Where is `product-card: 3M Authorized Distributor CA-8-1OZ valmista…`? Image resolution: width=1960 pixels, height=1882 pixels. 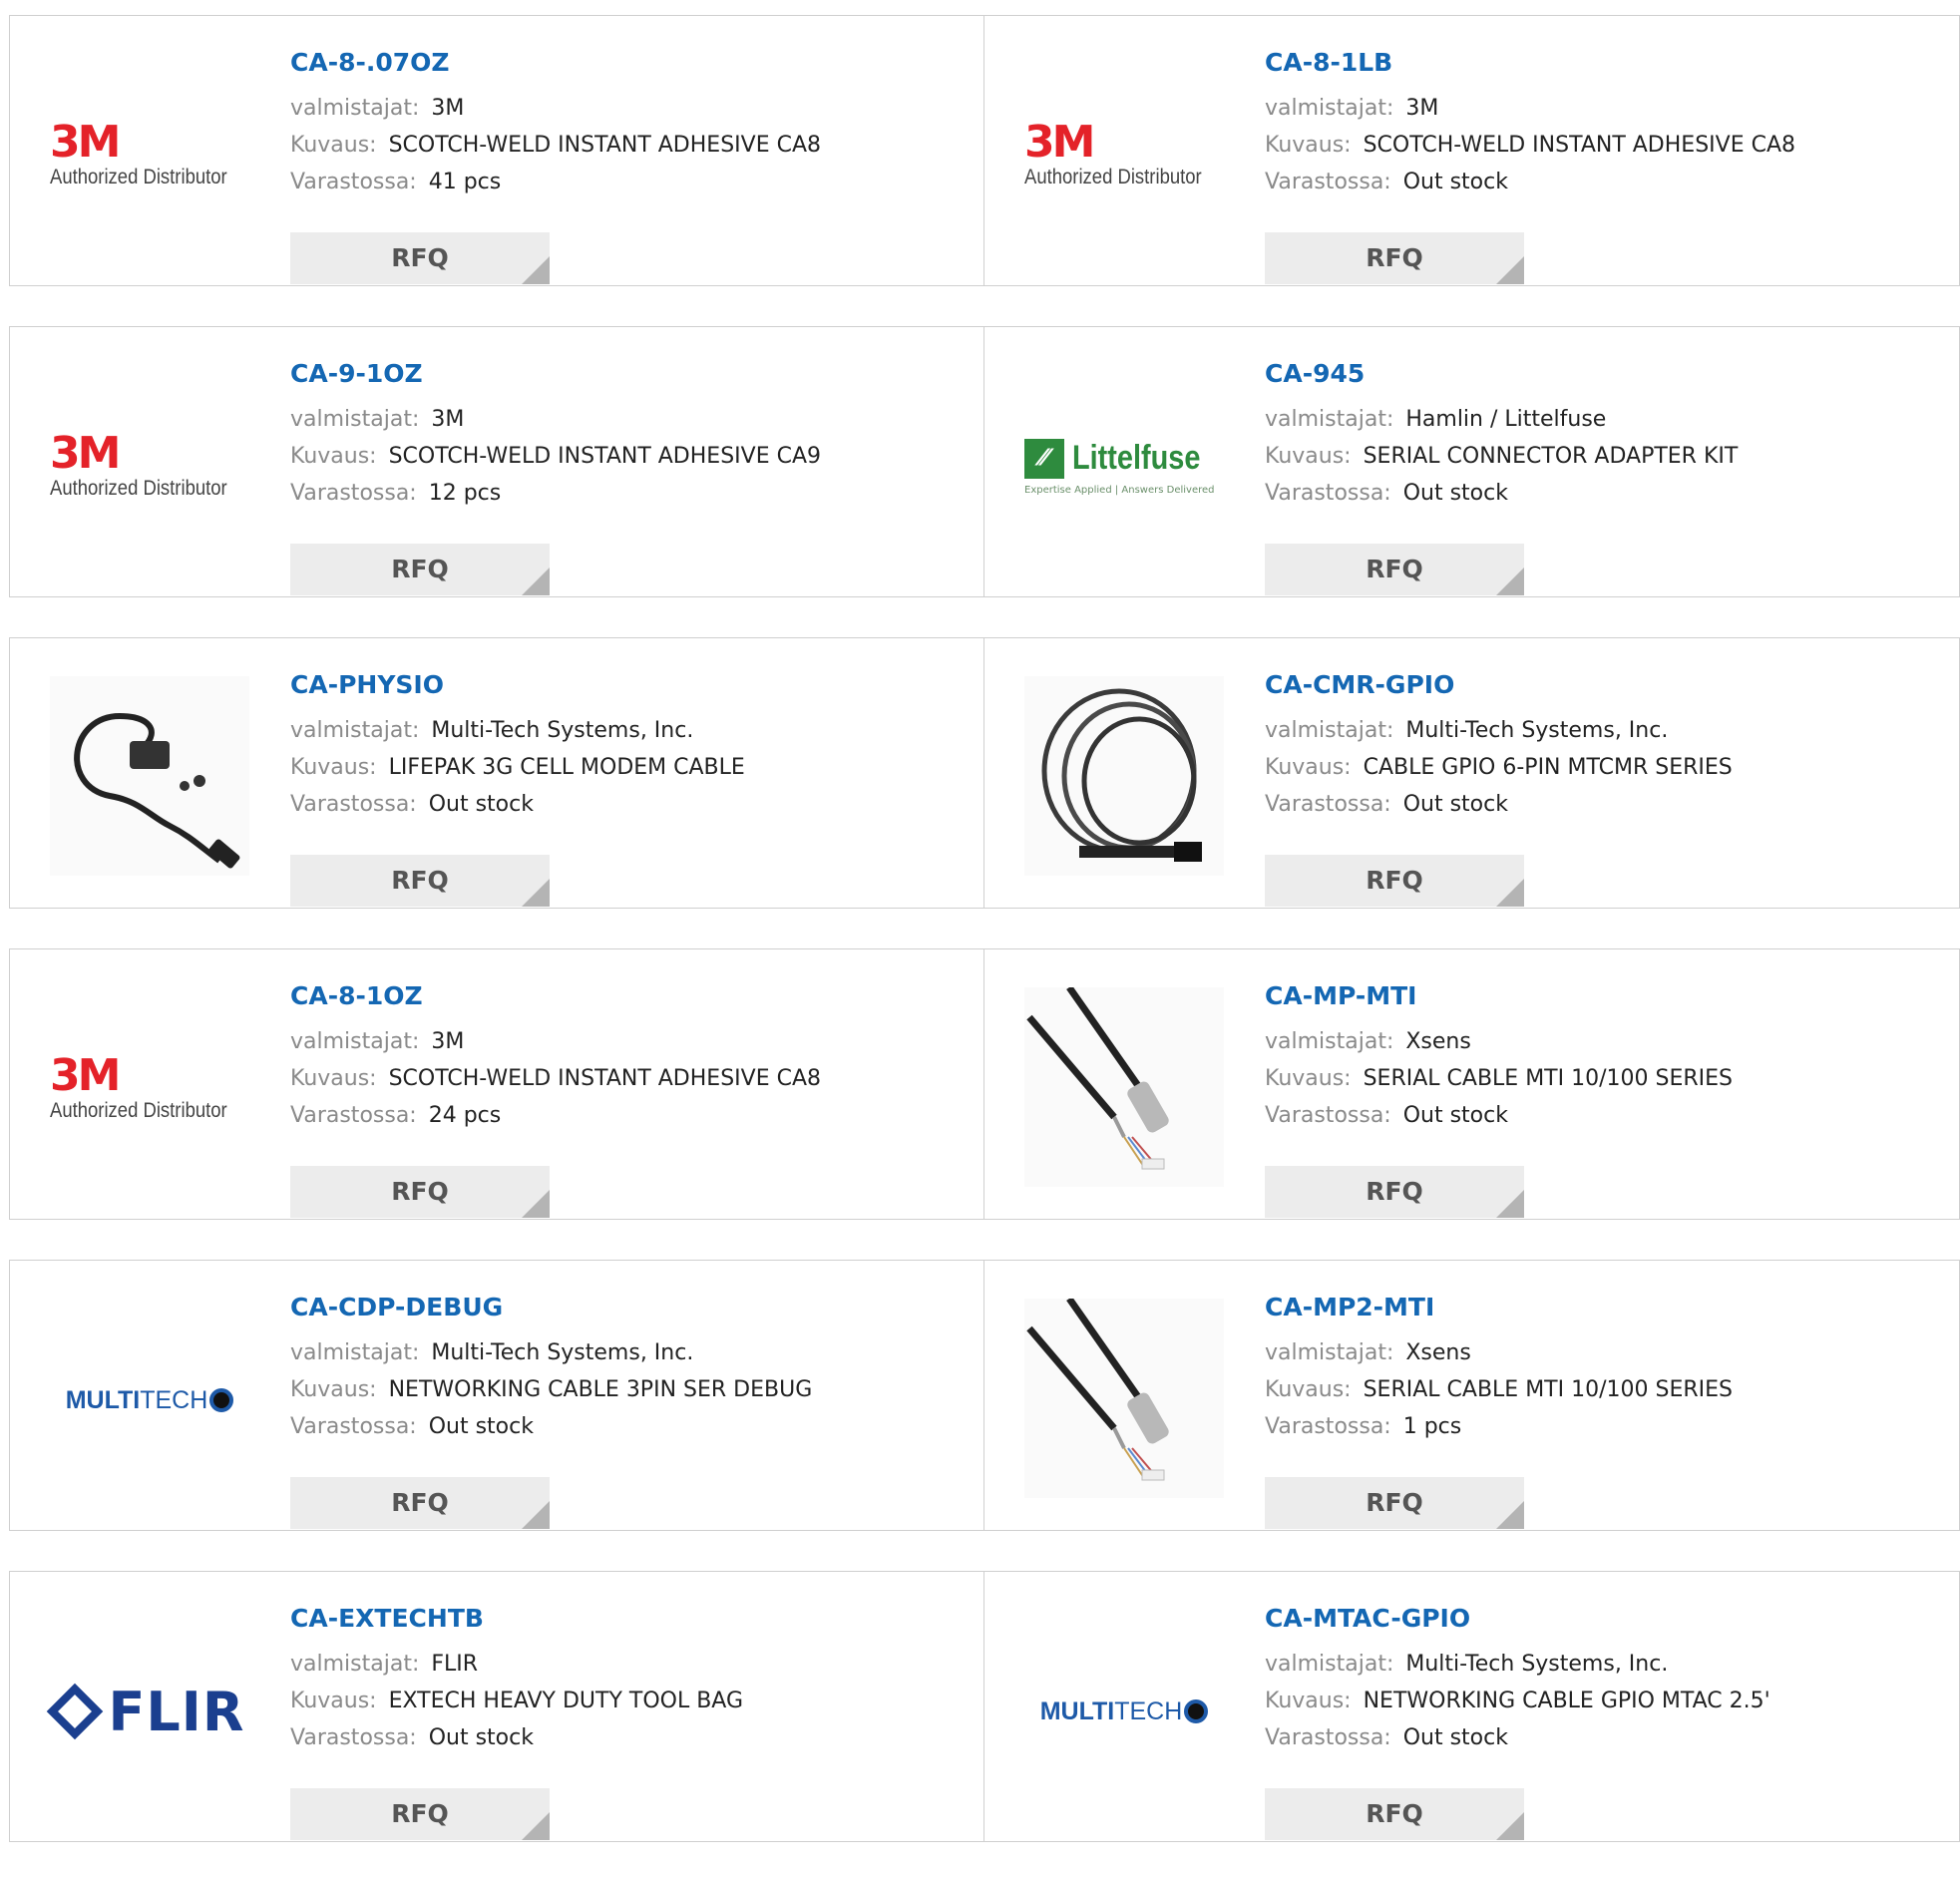
product-card: 3M Authorized Distributor CA-8-1OZ valmista… is located at coordinates (497, 1084).